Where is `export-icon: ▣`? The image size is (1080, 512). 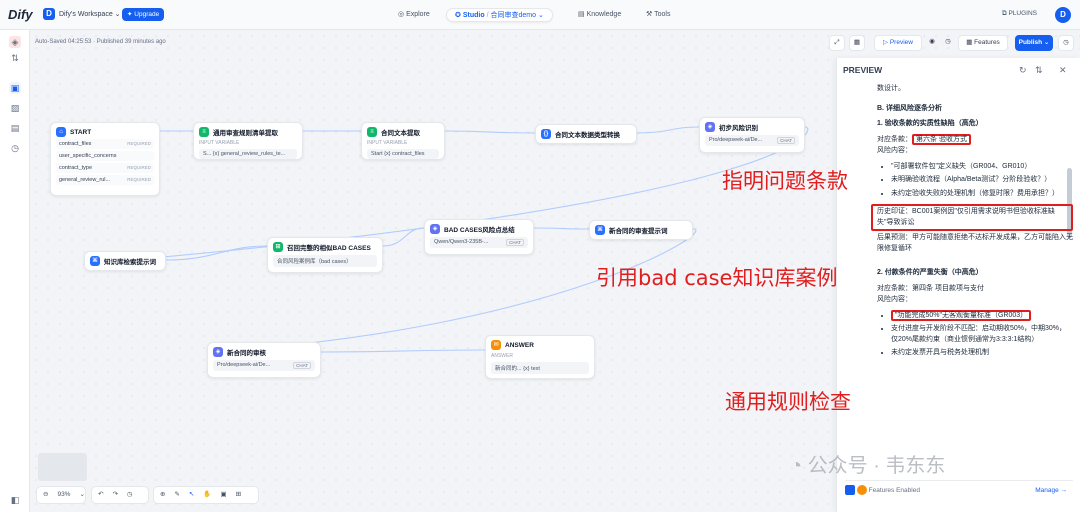
export-icon: ▣ is located at coordinates (223, 495).